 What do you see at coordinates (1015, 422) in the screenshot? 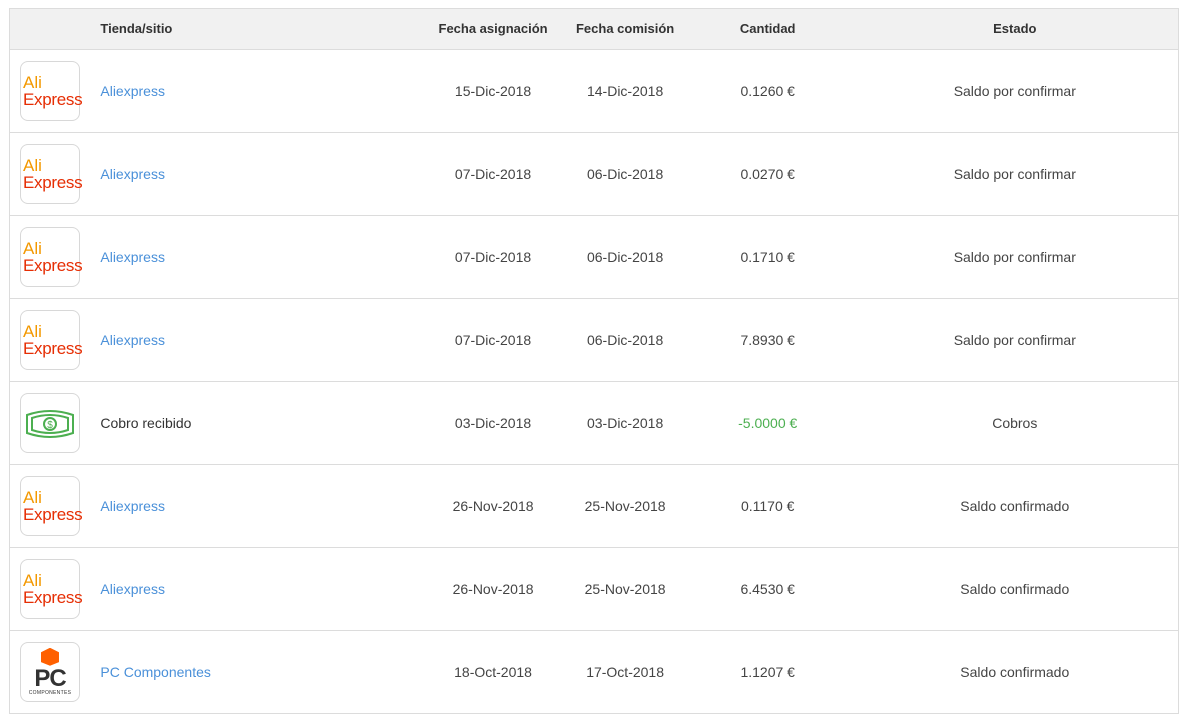
I see `status-cell: Cobros` at bounding box center [1015, 422].